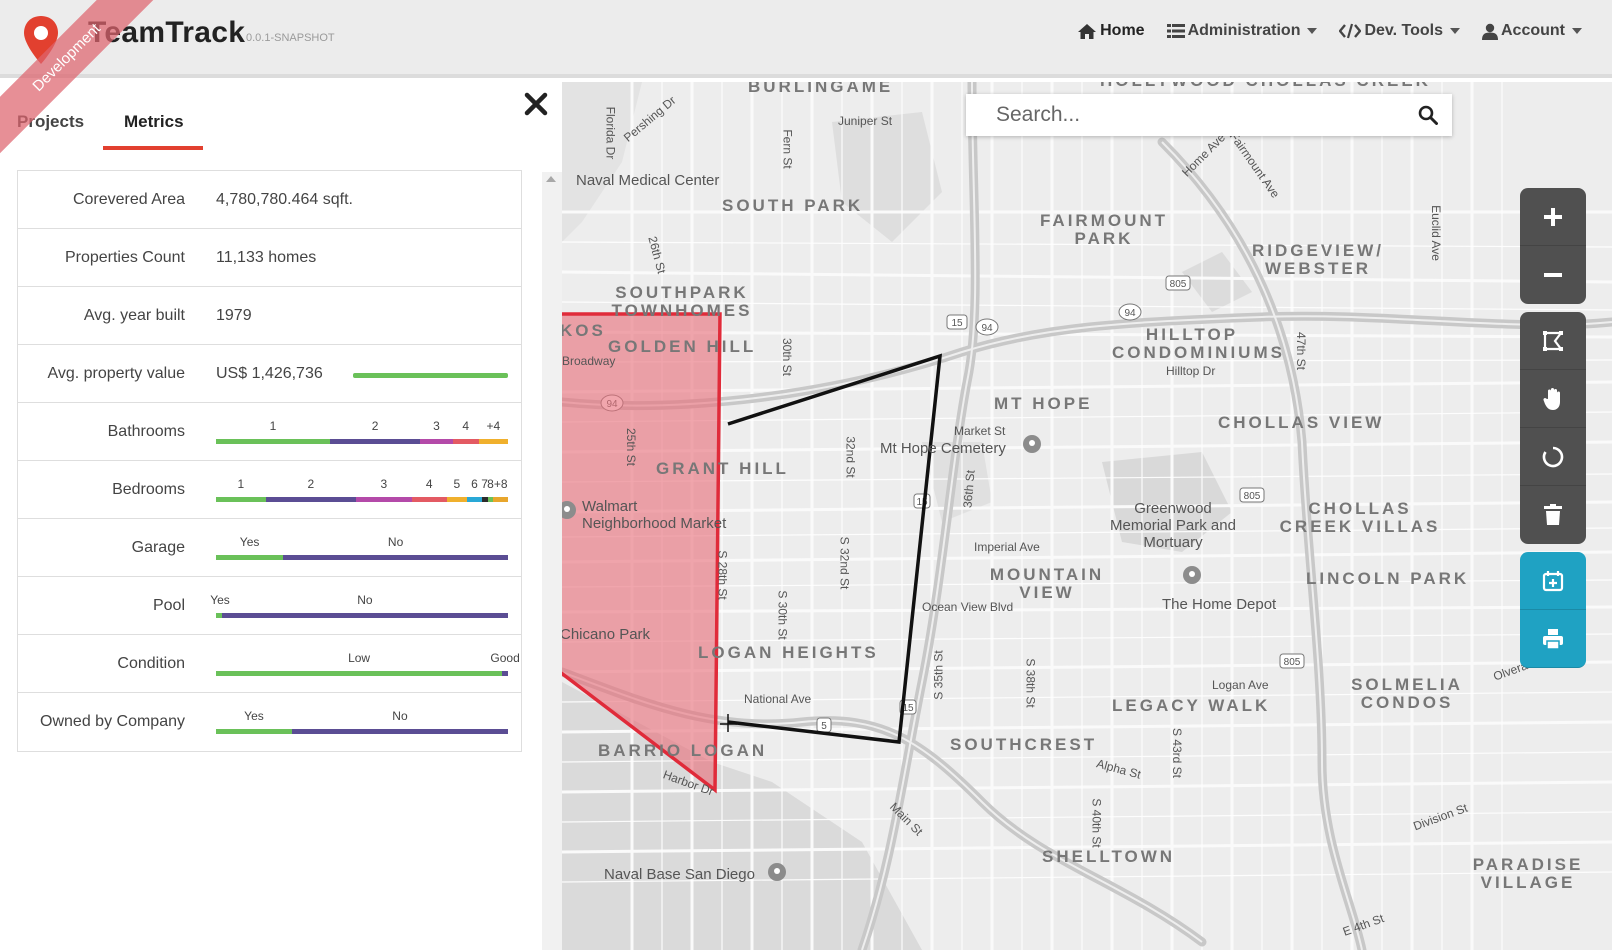  What do you see at coordinates (1292, 662) in the screenshot?
I see `svg-text: 805` at bounding box center [1292, 662].